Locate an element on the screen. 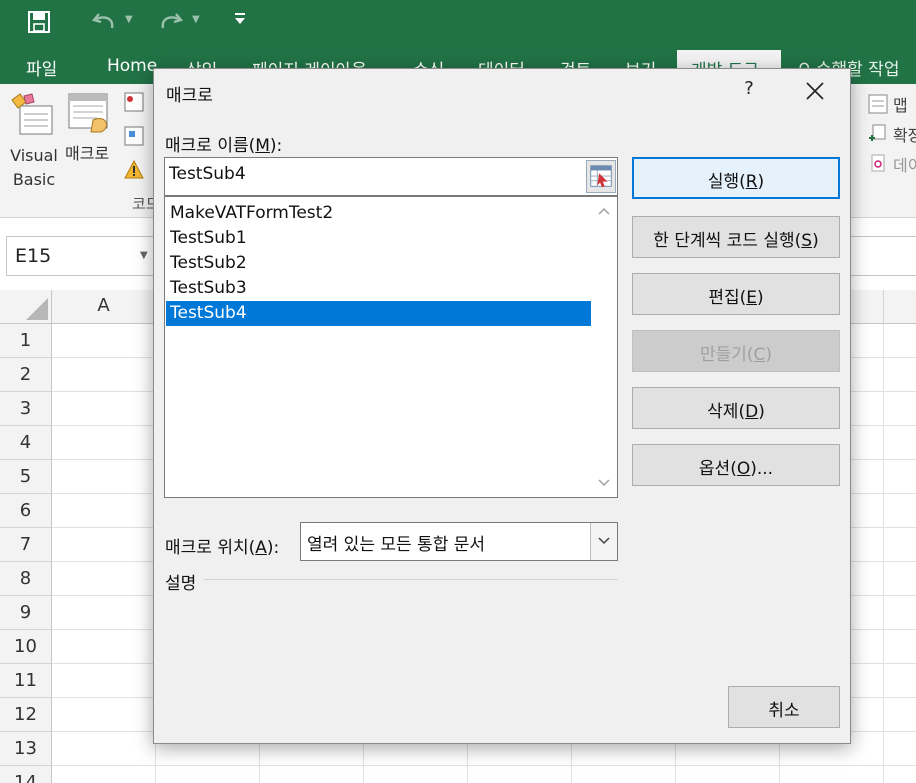 Image resolution: width=916 pixels, height=783 pixels. select-all-corner is located at coordinates (26, 307).